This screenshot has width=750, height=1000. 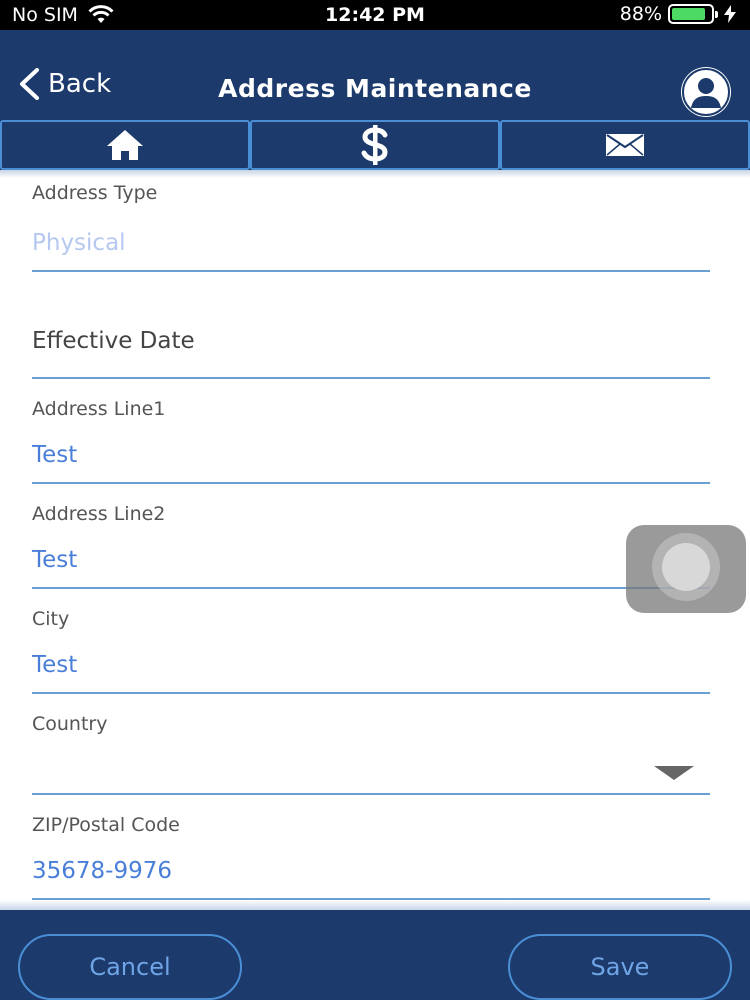 What do you see at coordinates (102, 871) in the screenshot?
I see `zip-value: 35678-9976` at bounding box center [102, 871].